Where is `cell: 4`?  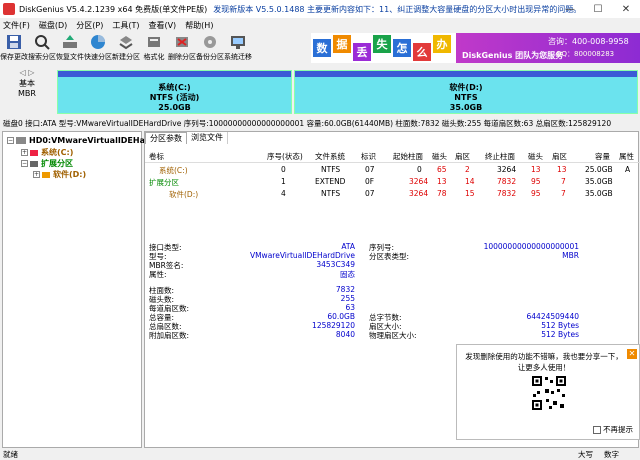 cell: 4 is located at coordinates (283, 193).